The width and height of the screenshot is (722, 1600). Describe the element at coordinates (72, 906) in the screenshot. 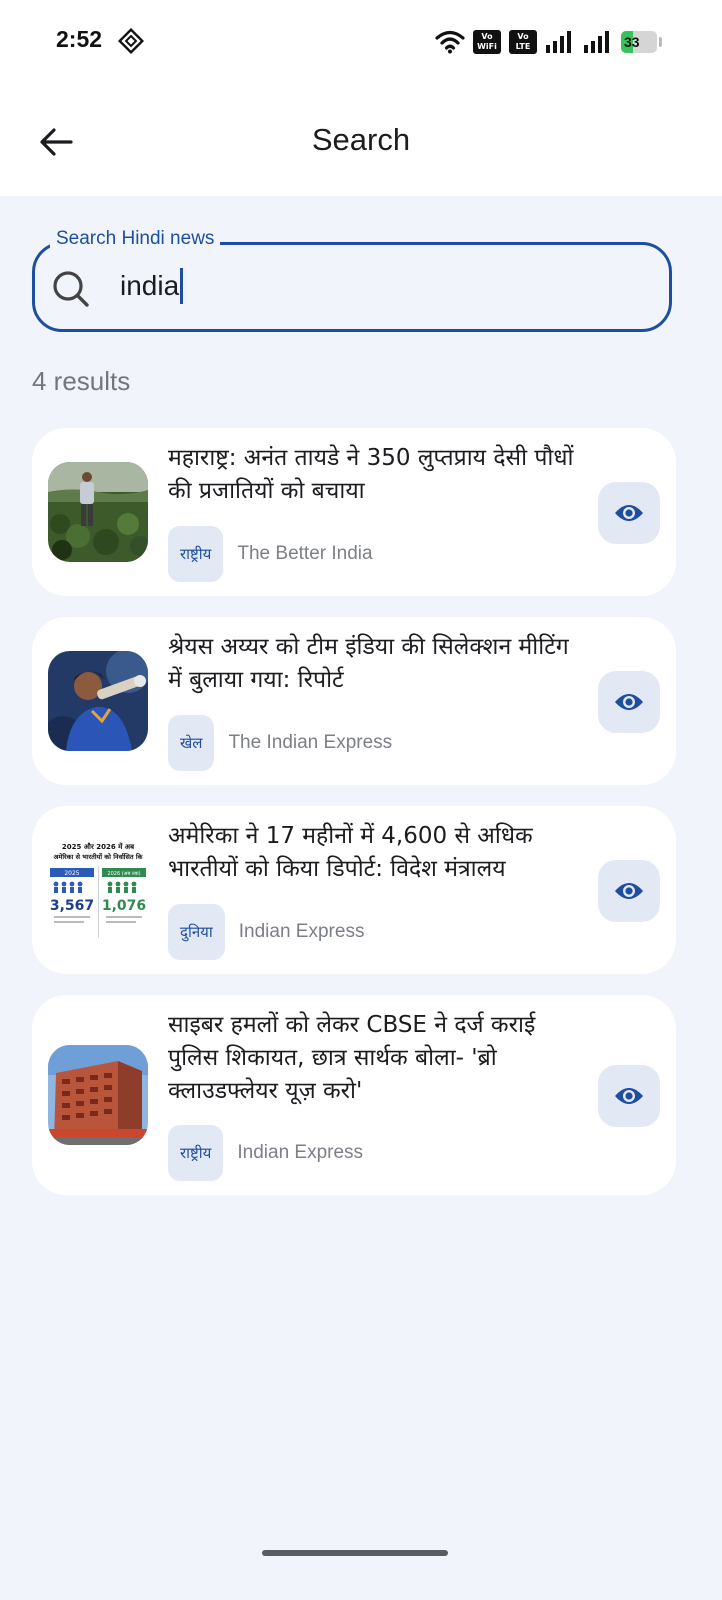

I see `infographic-value-left: 3,567` at that location.